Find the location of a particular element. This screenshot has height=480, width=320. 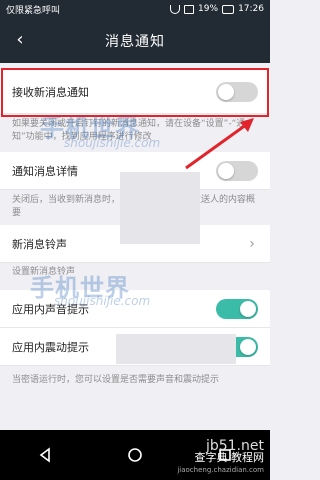

back-button: ‹ is located at coordinates (20, 40).